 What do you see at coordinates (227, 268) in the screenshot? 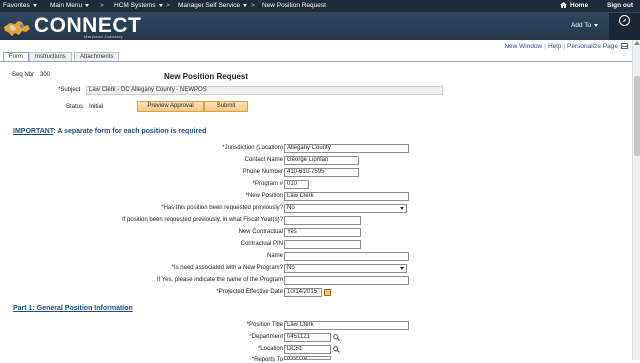
I see `new-program-label: *Is need associated with a New Program?` at bounding box center [227, 268].